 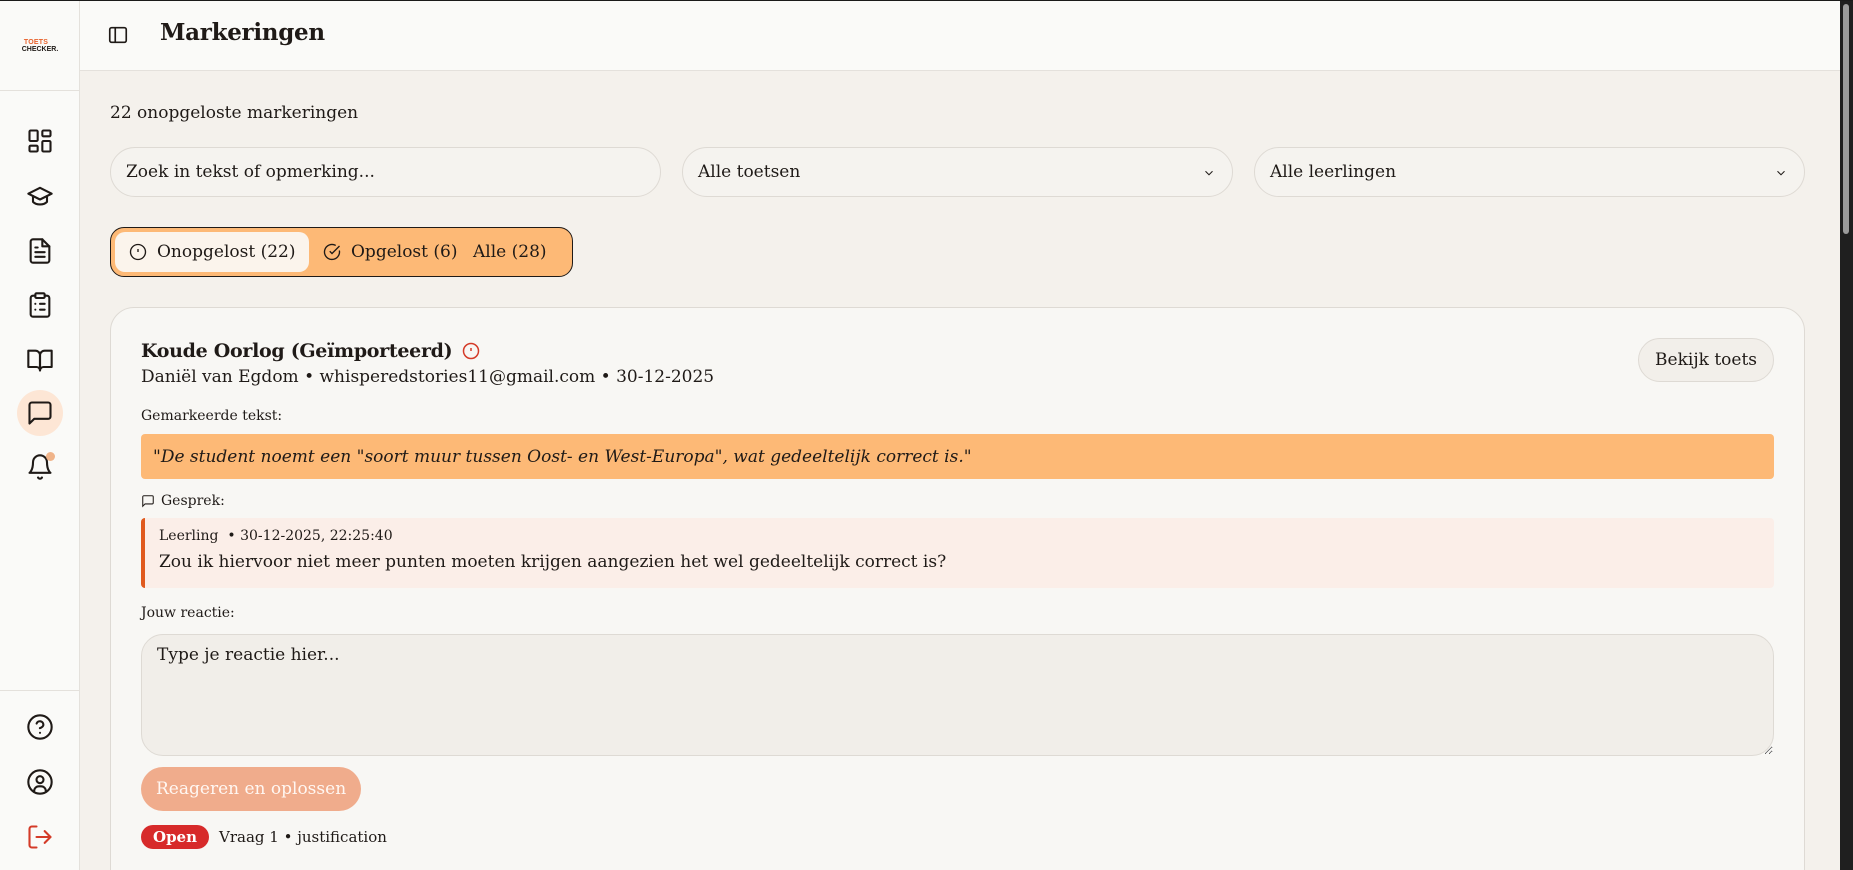 What do you see at coordinates (404, 252) in the screenshot?
I see `tab-resolved-label: Opgelost (6)` at bounding box center [404, 252].